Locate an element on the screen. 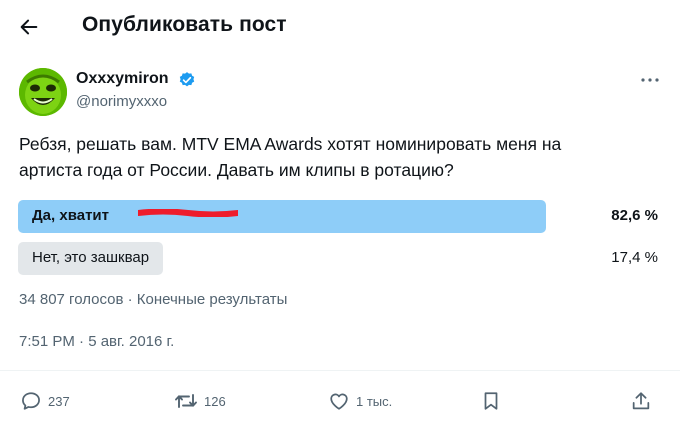 The width and height of the screenshot is (680, 431). reply-icon is located at coordinates (31, 401).